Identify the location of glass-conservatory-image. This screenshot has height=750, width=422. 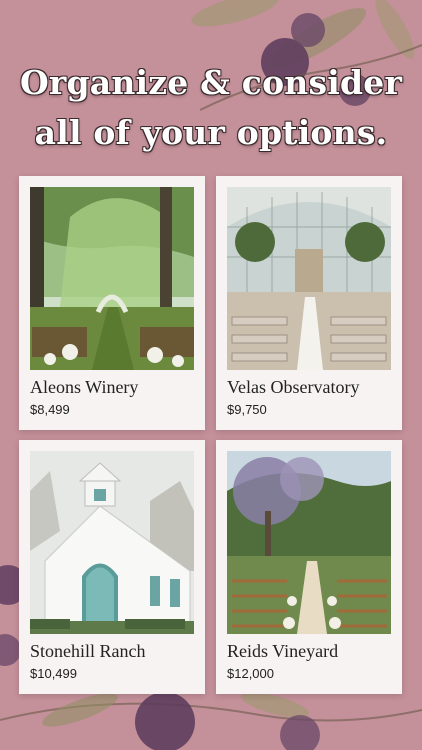
(309, 278).